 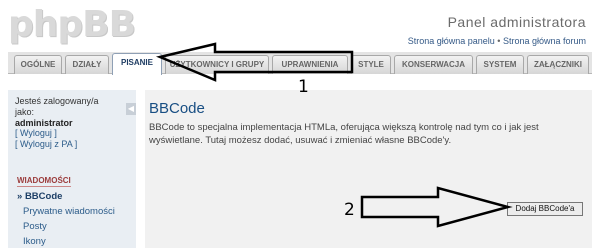 I want to click on annotation-label-2: 2, so click(x=349, y=210).